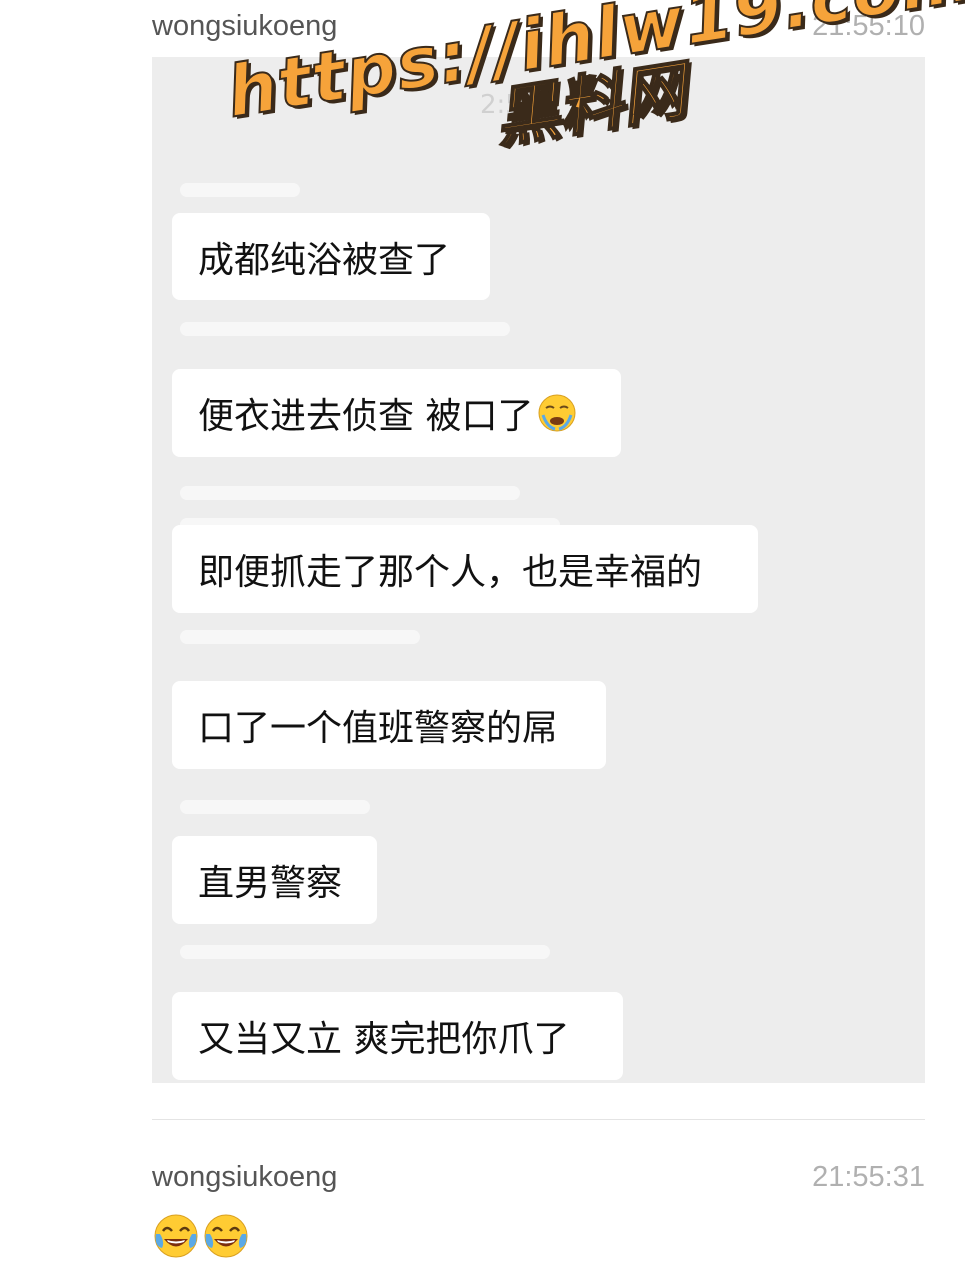  I want to click on chat-bubble: 便衣进去侦查 被口了, so click(396, 413).